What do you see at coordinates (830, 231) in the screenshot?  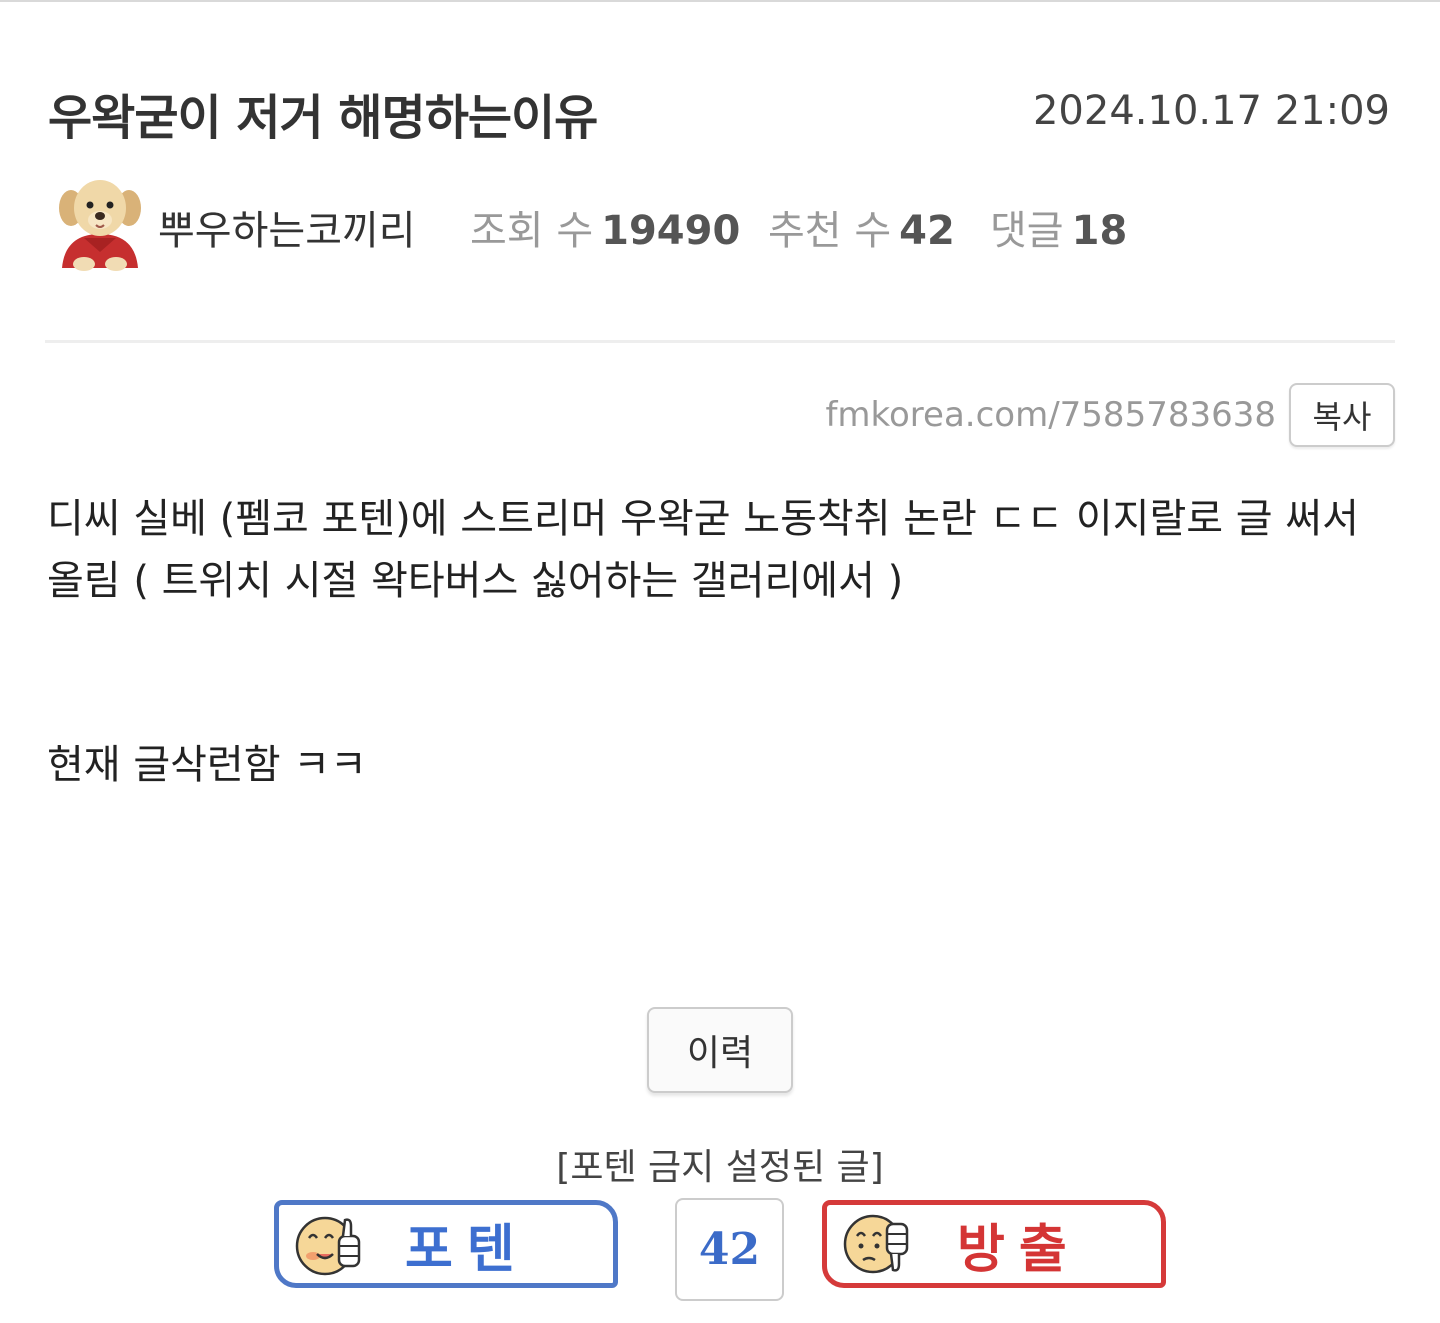 I see `recommend-label: 추천 수` at bounding box center [830, 231].